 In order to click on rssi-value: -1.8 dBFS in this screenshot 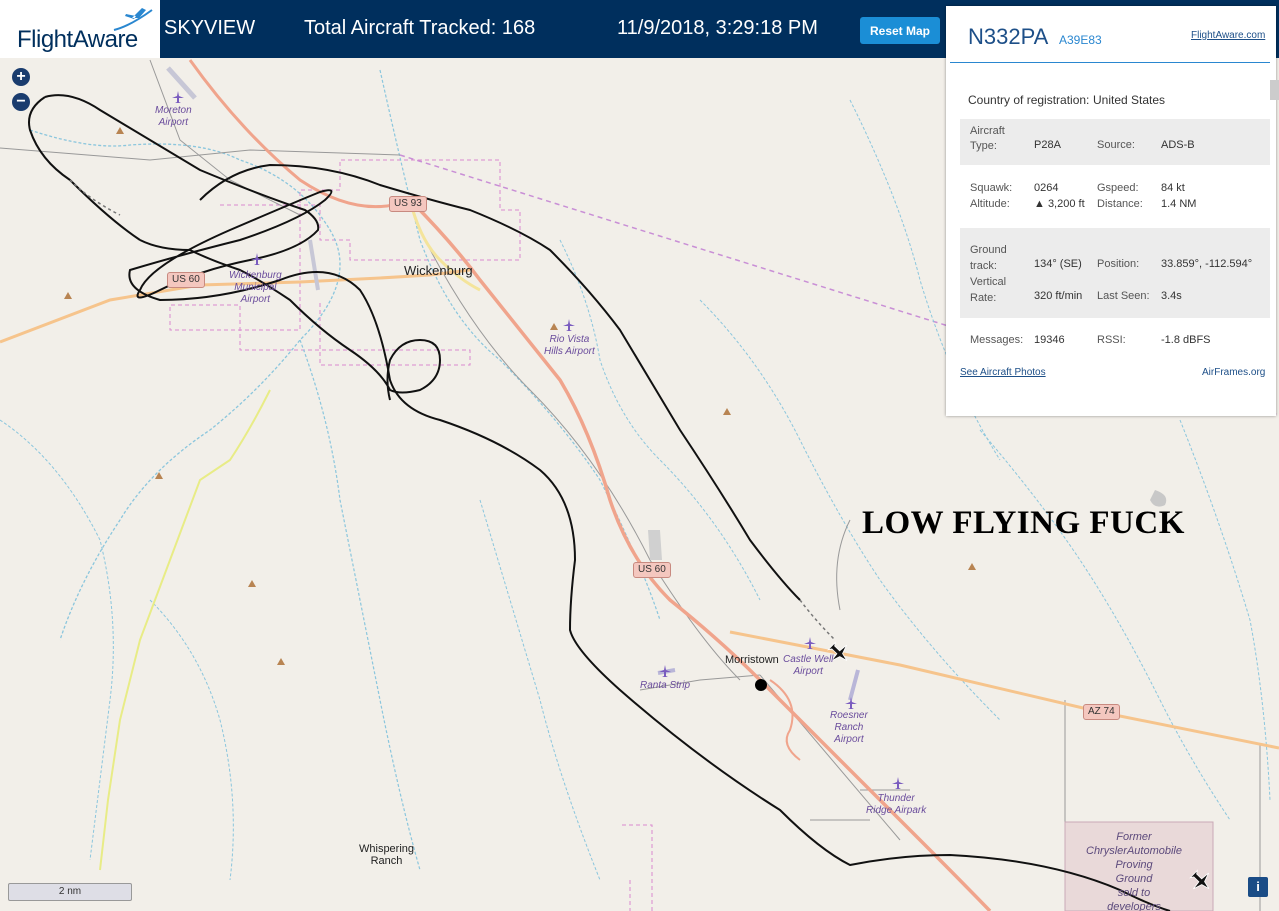, I will do `click(1186, 340)`.